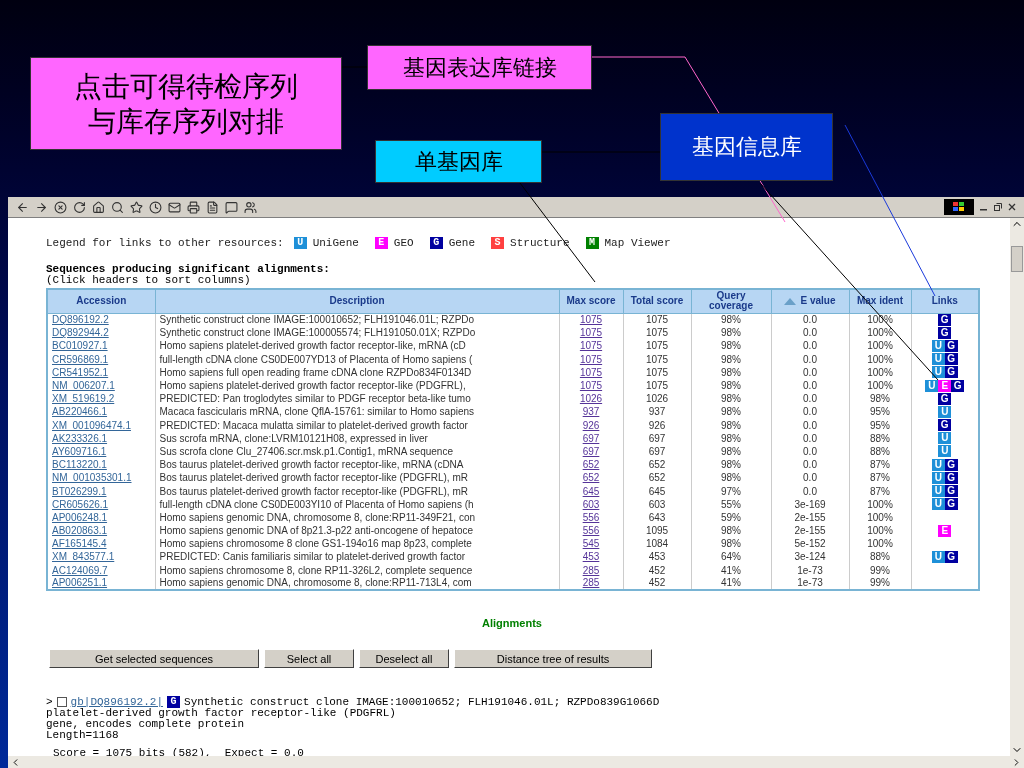 This screenshot has height=768, width=1024. I want to click on star-icon, so click(136, 207).